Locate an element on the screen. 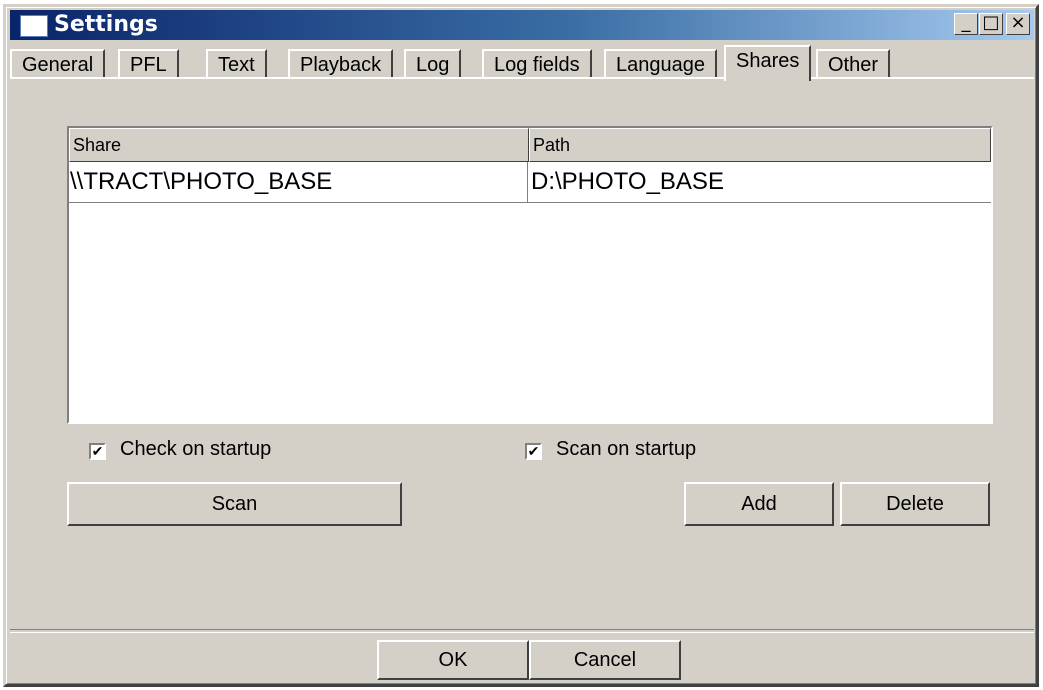  column-header-path: Path is located at coordinates (760, 145).